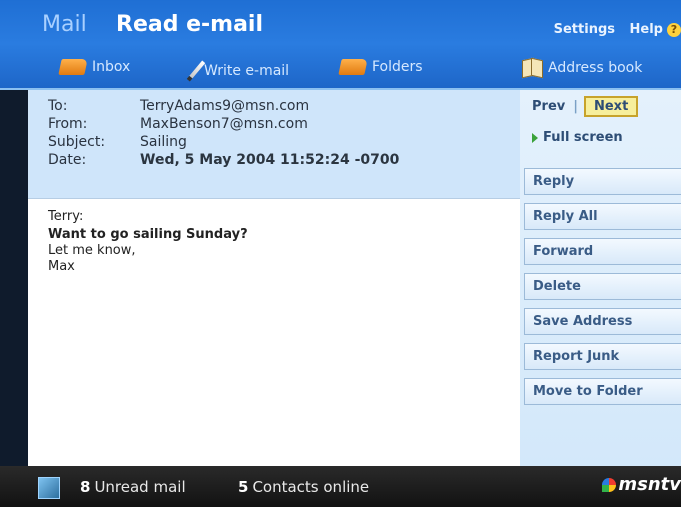 The height and width of the screenshot is (507, 681). I want to click on nav-folders: Folders, so click(380, 67).